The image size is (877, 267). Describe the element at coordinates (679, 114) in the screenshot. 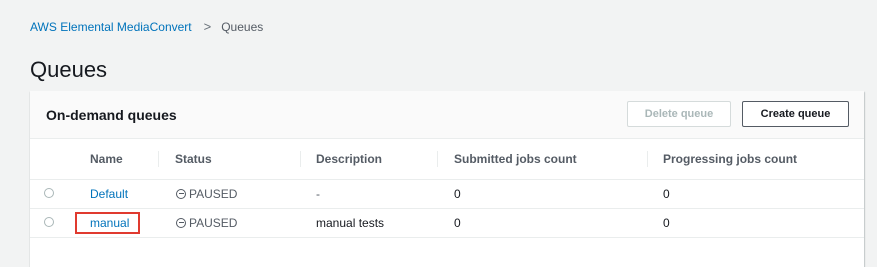

I see `delete-queue-button: Delete queue` at that location.